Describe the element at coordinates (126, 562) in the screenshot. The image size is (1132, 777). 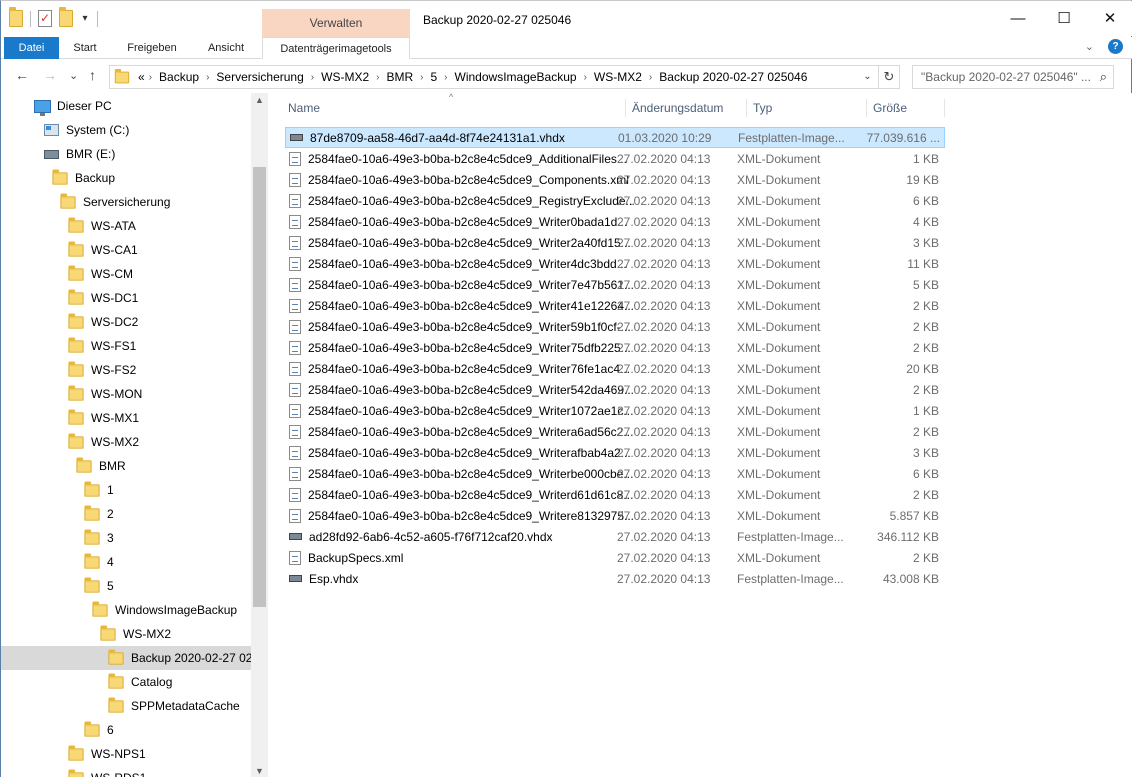
I see `tree-item: 4` at that location.